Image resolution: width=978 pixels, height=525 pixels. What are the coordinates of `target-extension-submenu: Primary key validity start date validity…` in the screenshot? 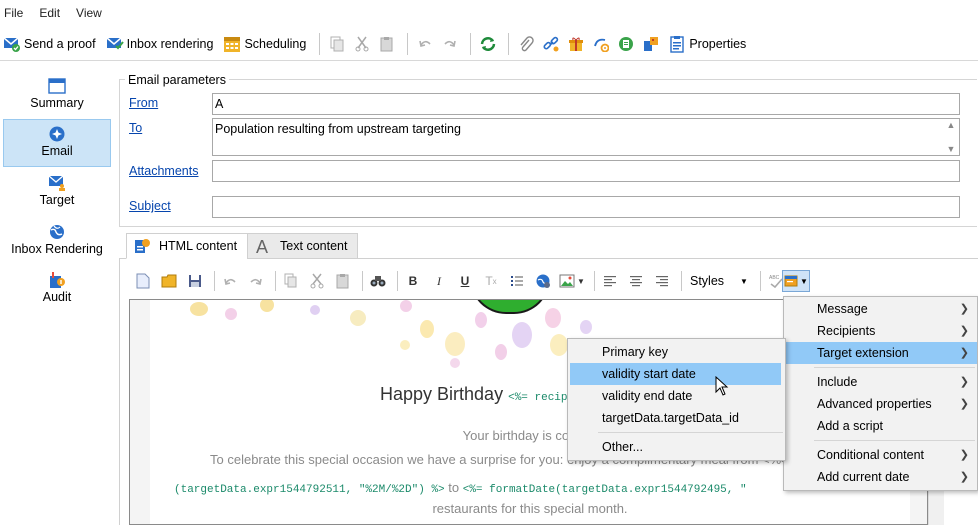 It's located at (676, 399).